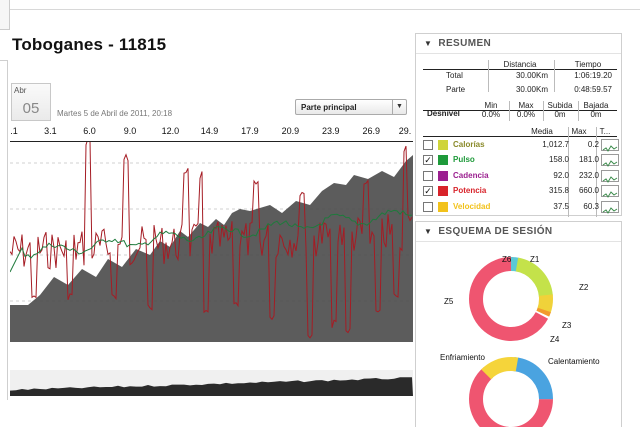  Describe the element at coordinates (596, 105) in the screenshot. I see `desnivel-bajada-header: Bajada` at that location.